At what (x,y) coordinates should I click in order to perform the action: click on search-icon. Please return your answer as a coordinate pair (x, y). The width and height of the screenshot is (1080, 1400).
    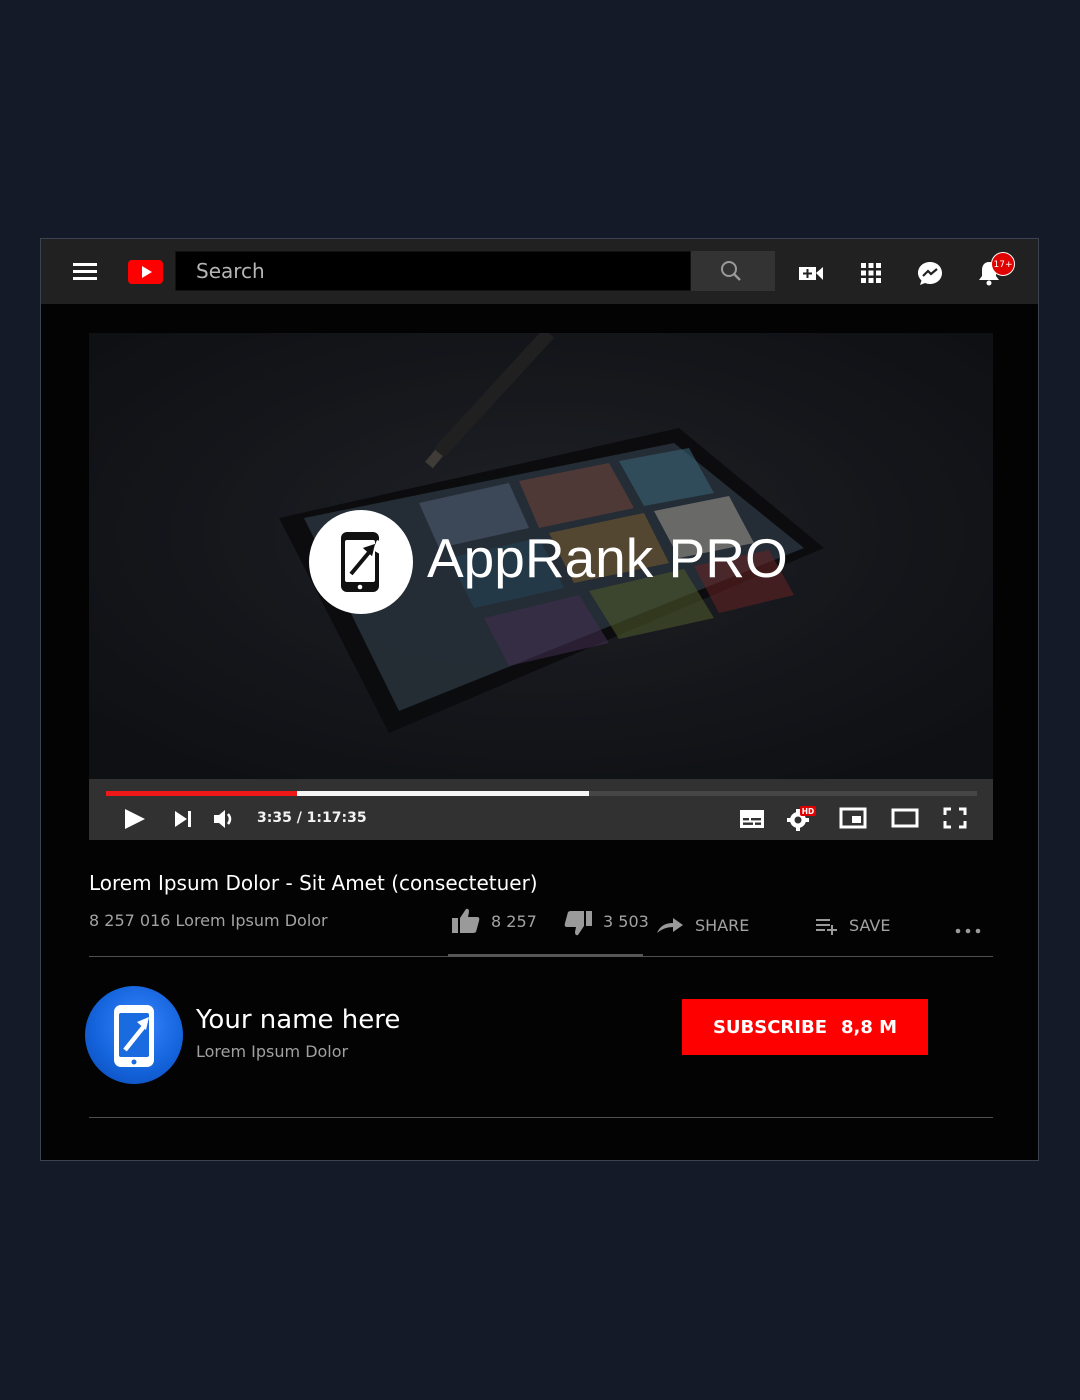
    Looking at the image, I should click on (731, 271).